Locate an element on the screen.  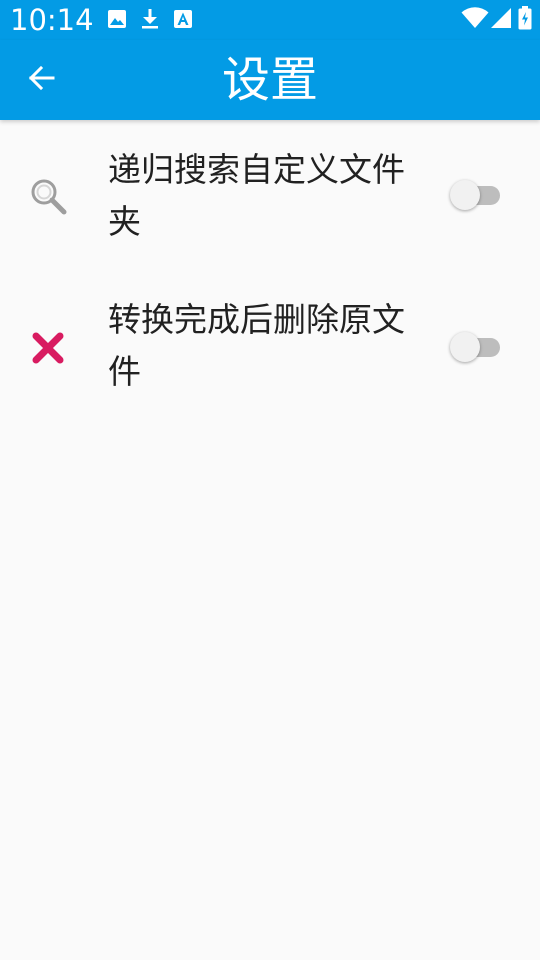
recursive-search-toggle is located at coordinates (476, 195).